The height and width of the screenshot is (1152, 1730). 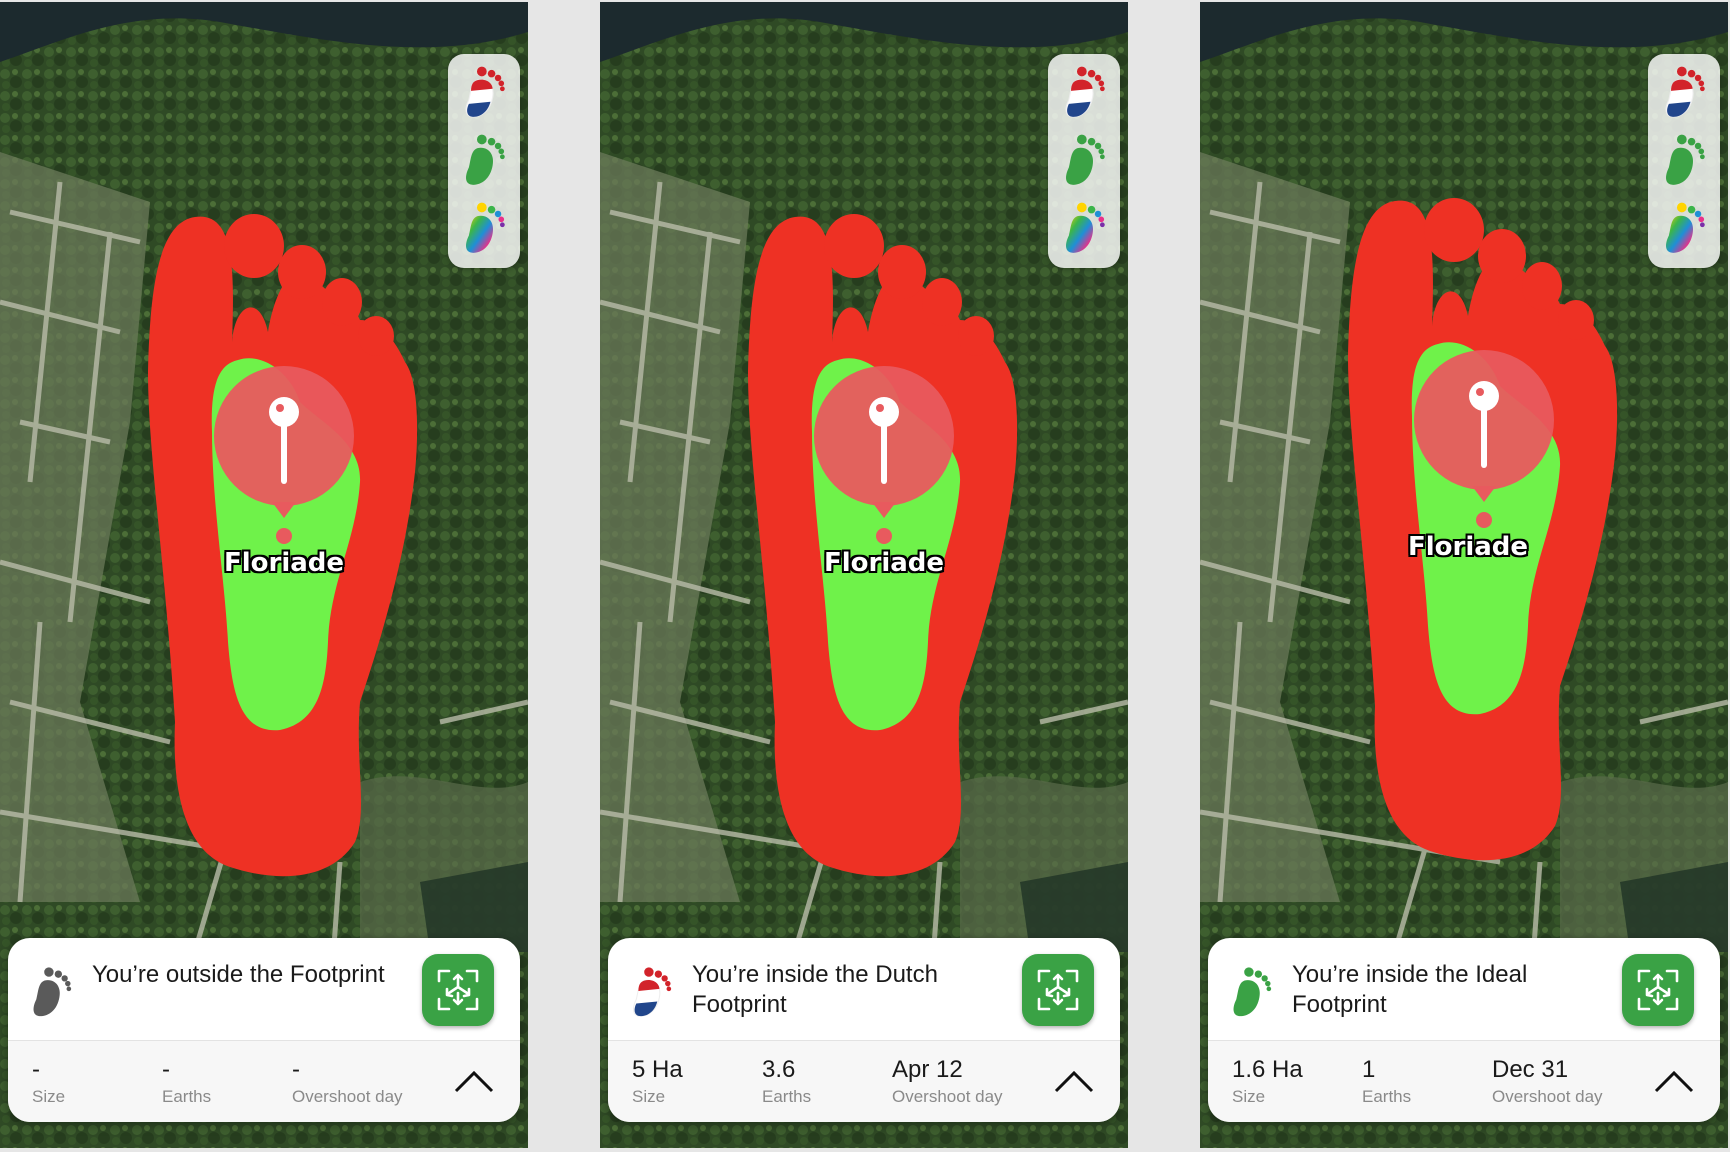 I want to click on stat-size: 1.6 Ha Size, so click(x=1267, y=1081).